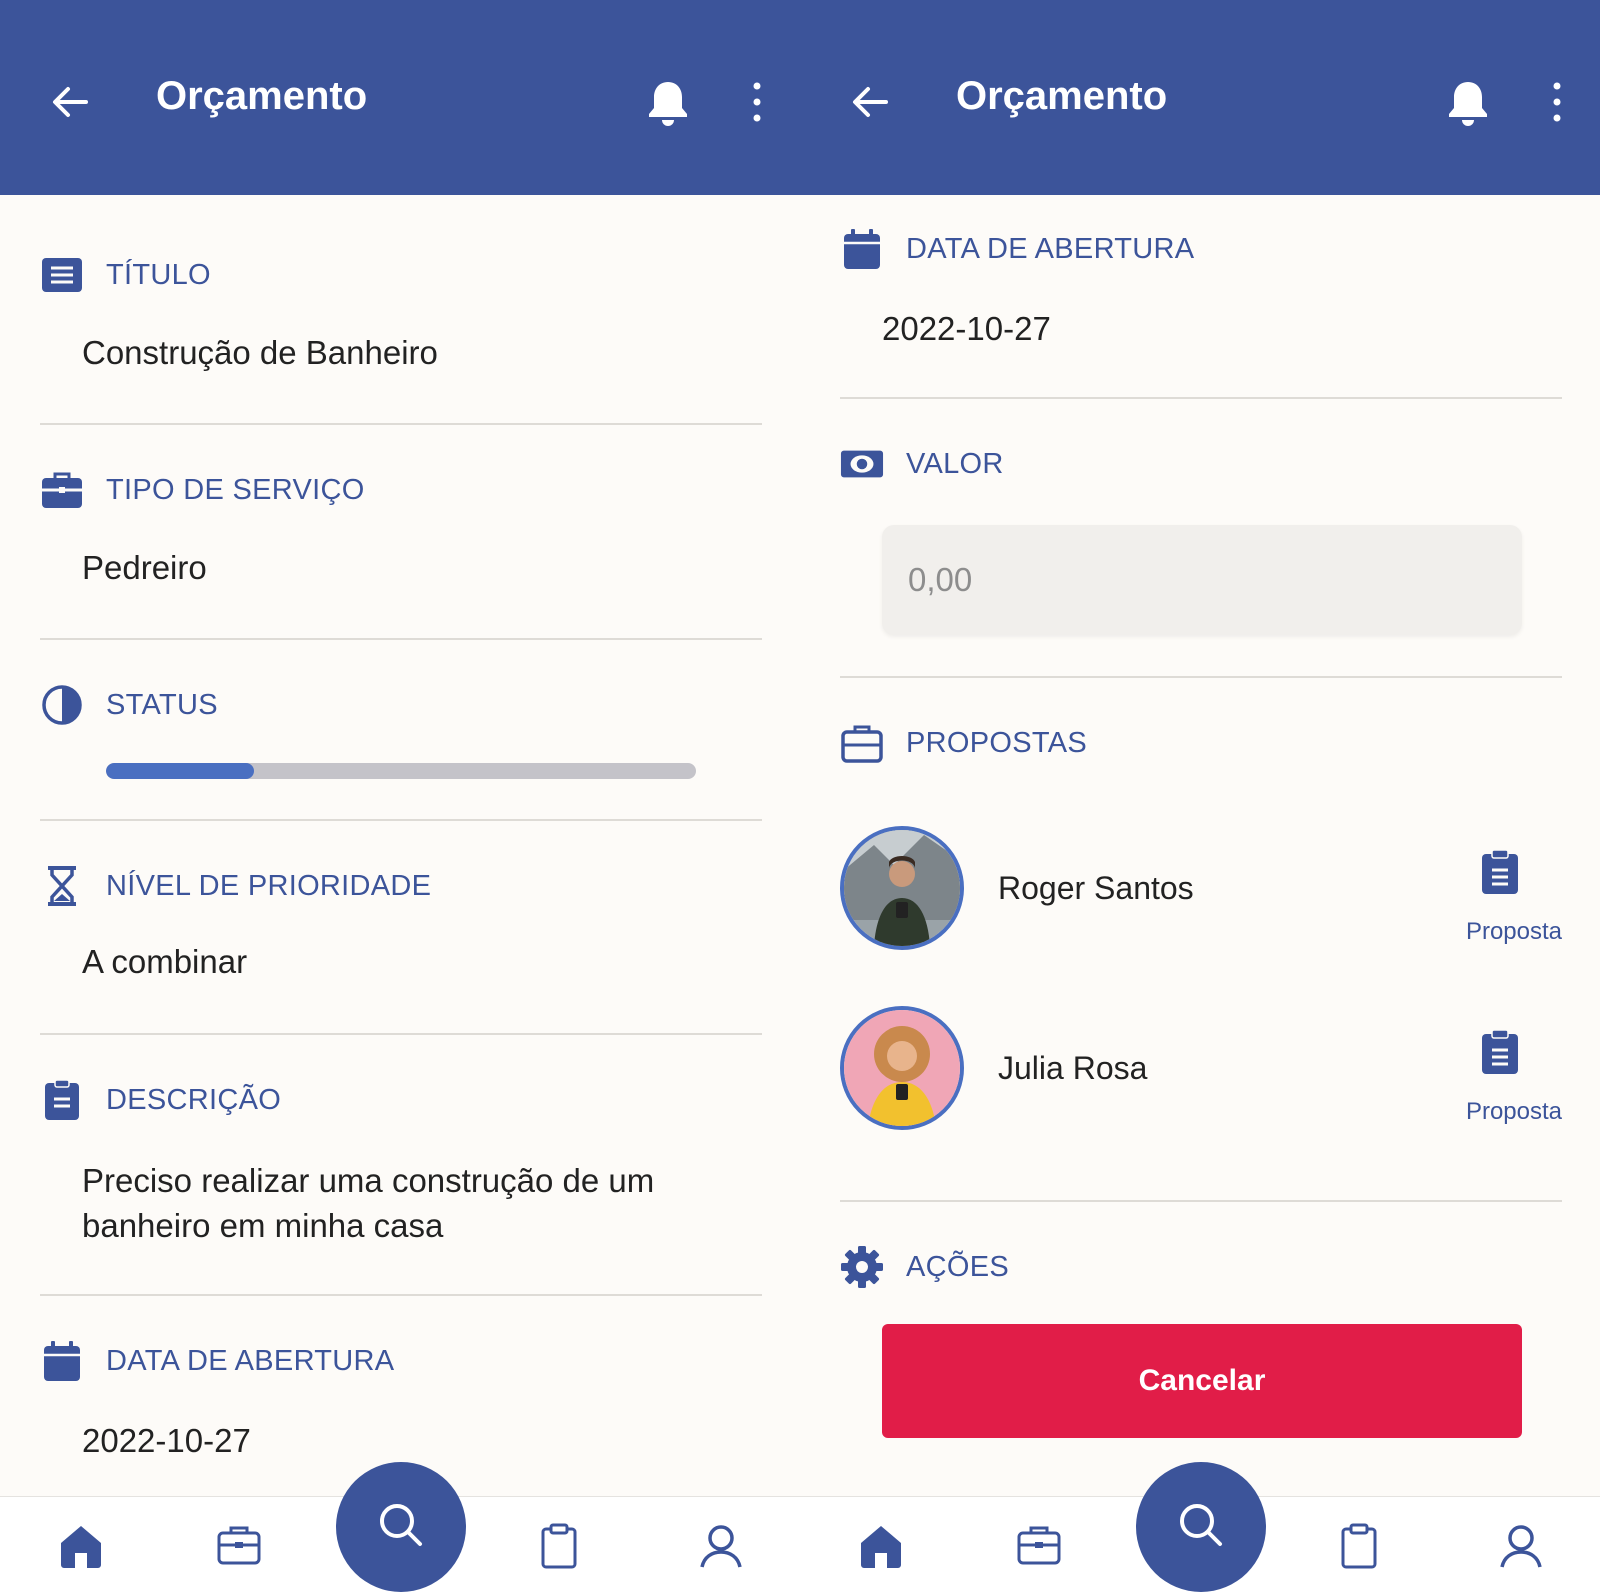  What do you see at coordinates (1201, 893) in the screenshot?
I see `proposal-row: Roger Santos Proposta` at bounding box center [1201, 893].